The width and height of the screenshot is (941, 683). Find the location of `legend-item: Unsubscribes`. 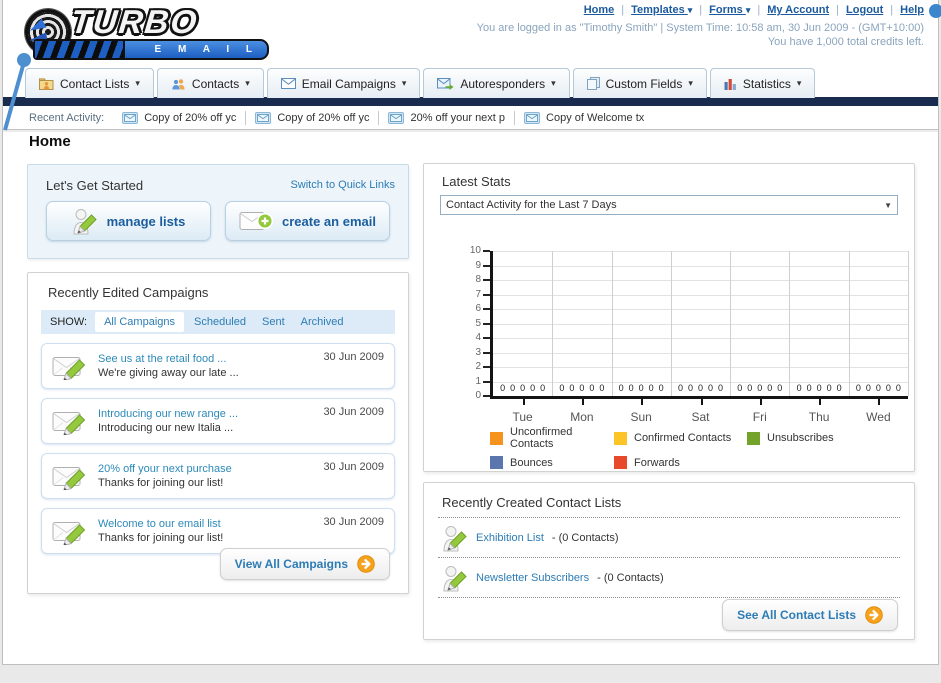

legend-item: Unsubscribes is located at coordinates (790, 438).